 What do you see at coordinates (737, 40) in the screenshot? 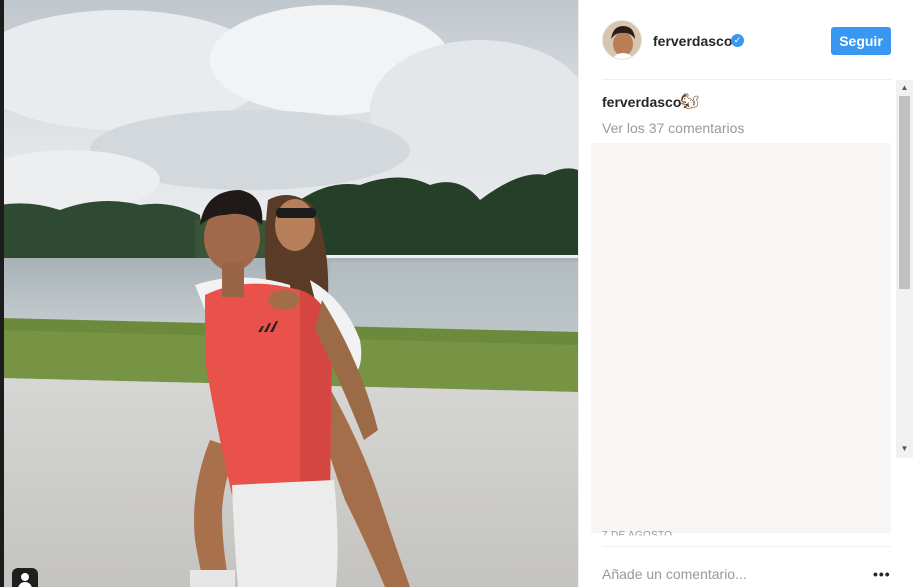
I see `verified-badge-icon: ✓` at bounding box center [737, 40].